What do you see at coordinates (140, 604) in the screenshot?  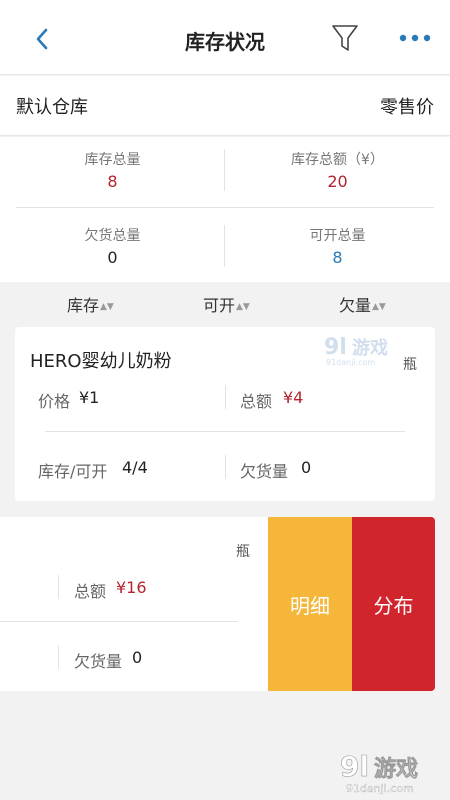 I see `product-card-swiped: 瓶 总额 ¥16 欠货量 0` at bounding box center [140, 604].